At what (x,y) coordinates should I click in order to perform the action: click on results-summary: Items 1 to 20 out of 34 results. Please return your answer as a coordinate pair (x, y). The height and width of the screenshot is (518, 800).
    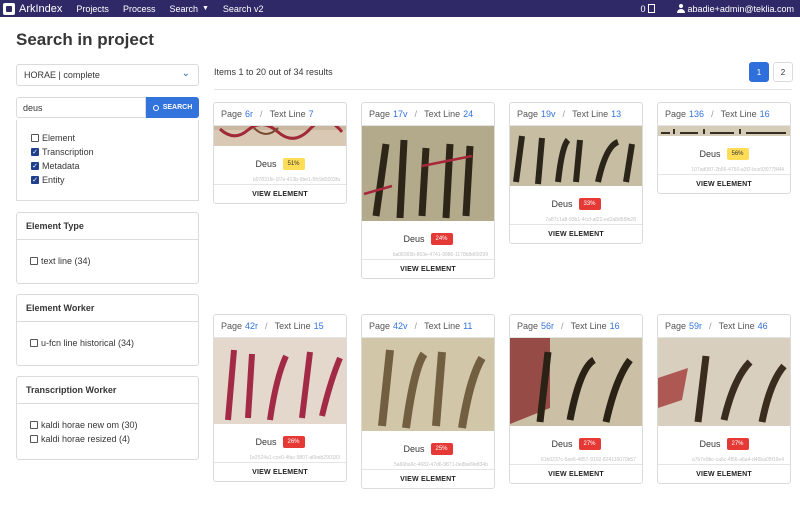
    Looking at the image, I should click on (273, 72).